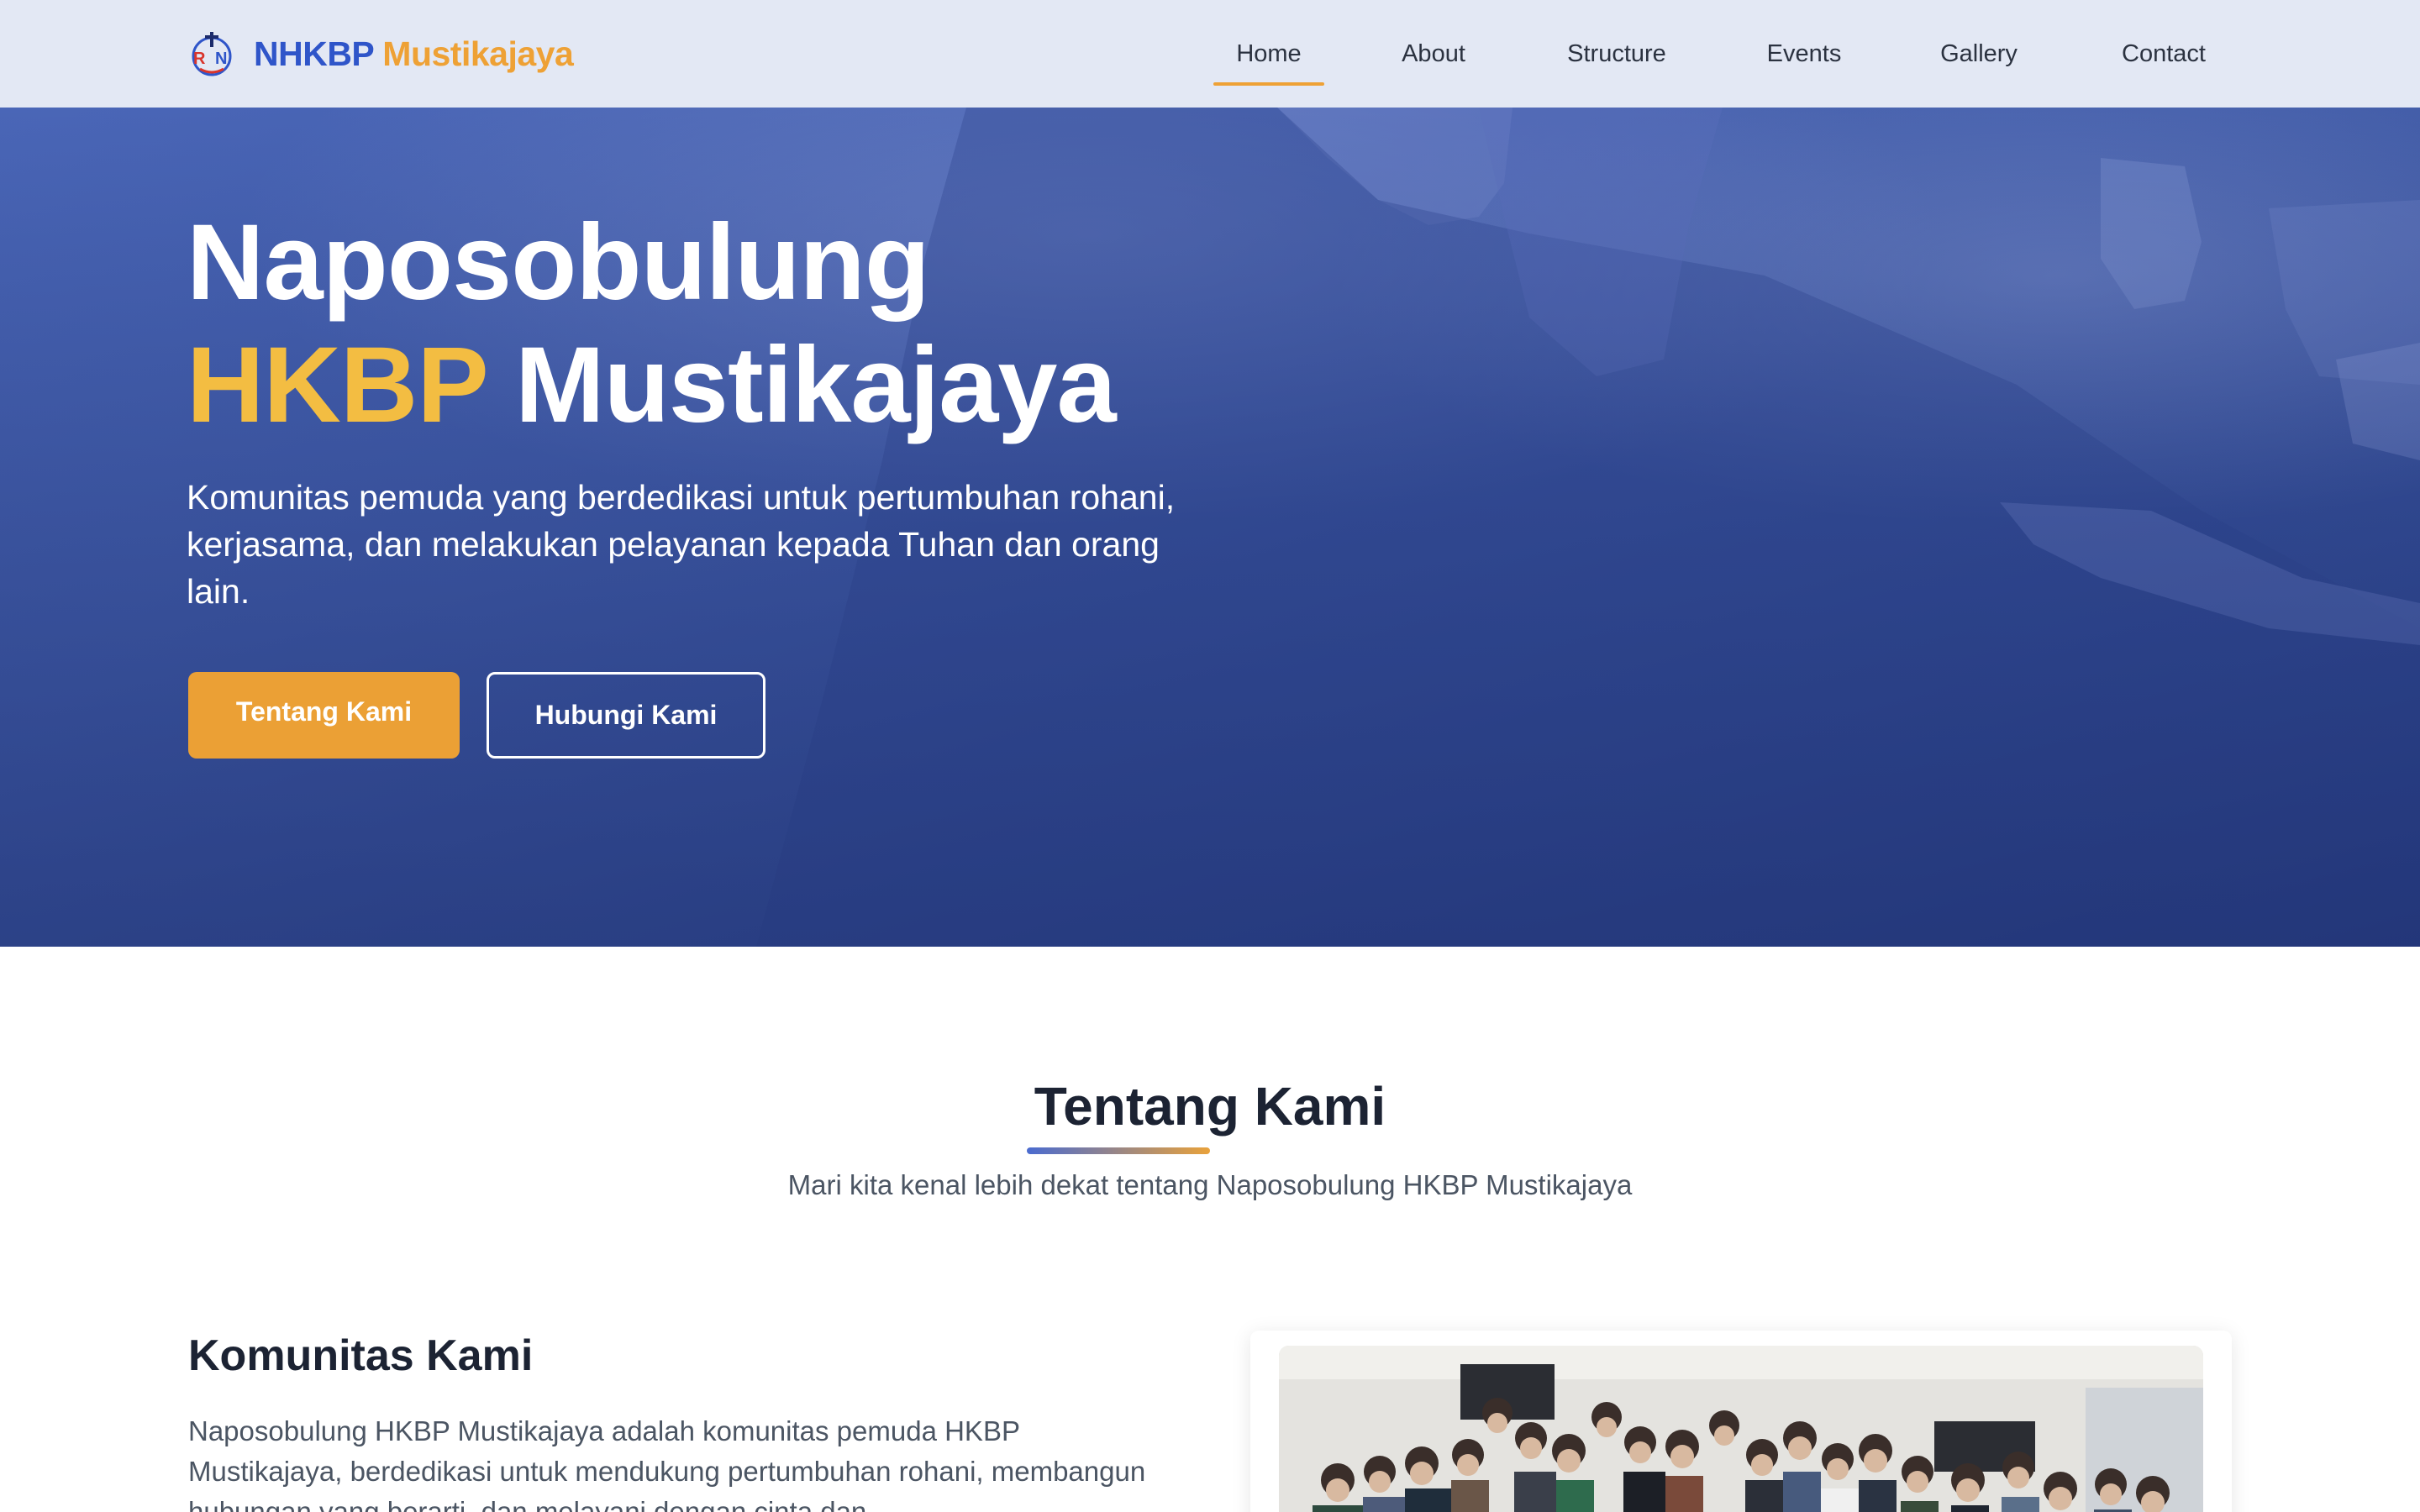  What do you see at coordinates (1804, 54) in the screenshot?
I see `nav-events: Events` at bounding box center [1804, 54].